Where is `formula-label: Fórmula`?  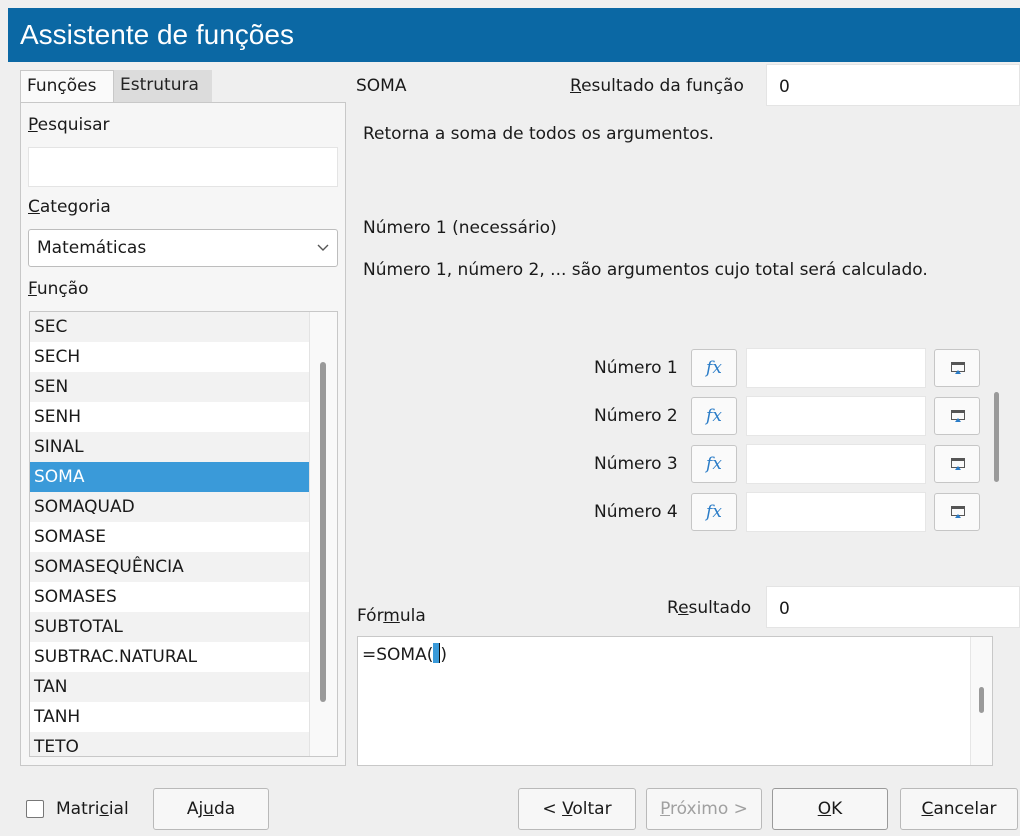
formula-label: Fórmula is located at coordinates (391, 616).